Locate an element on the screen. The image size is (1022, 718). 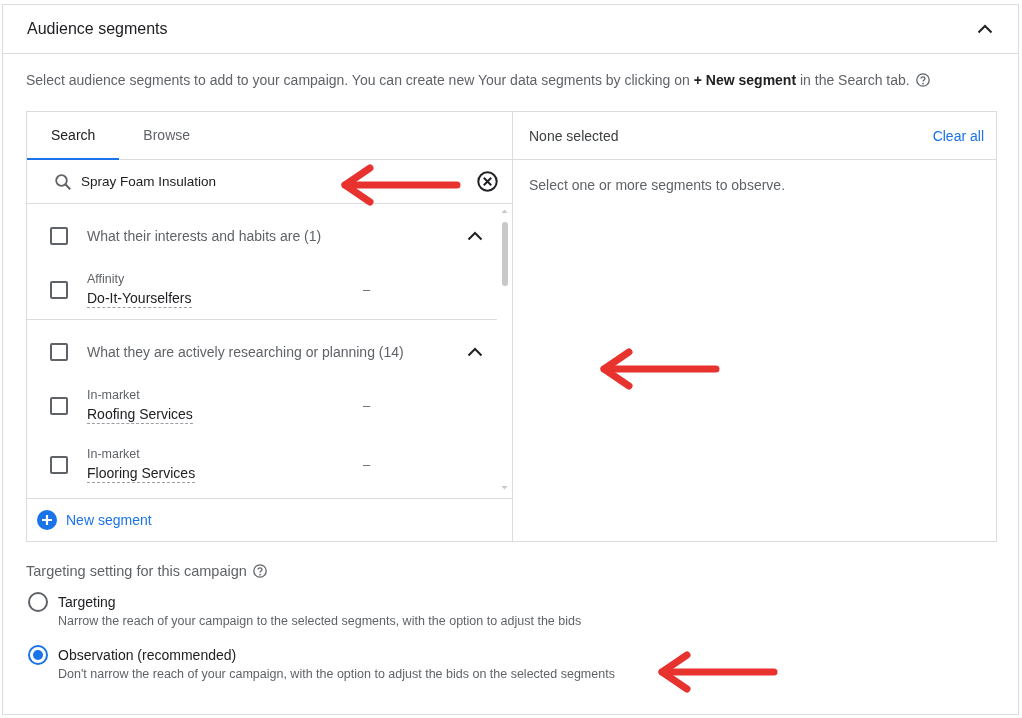
option-label: Targeting is located at coordinates (87, 602).